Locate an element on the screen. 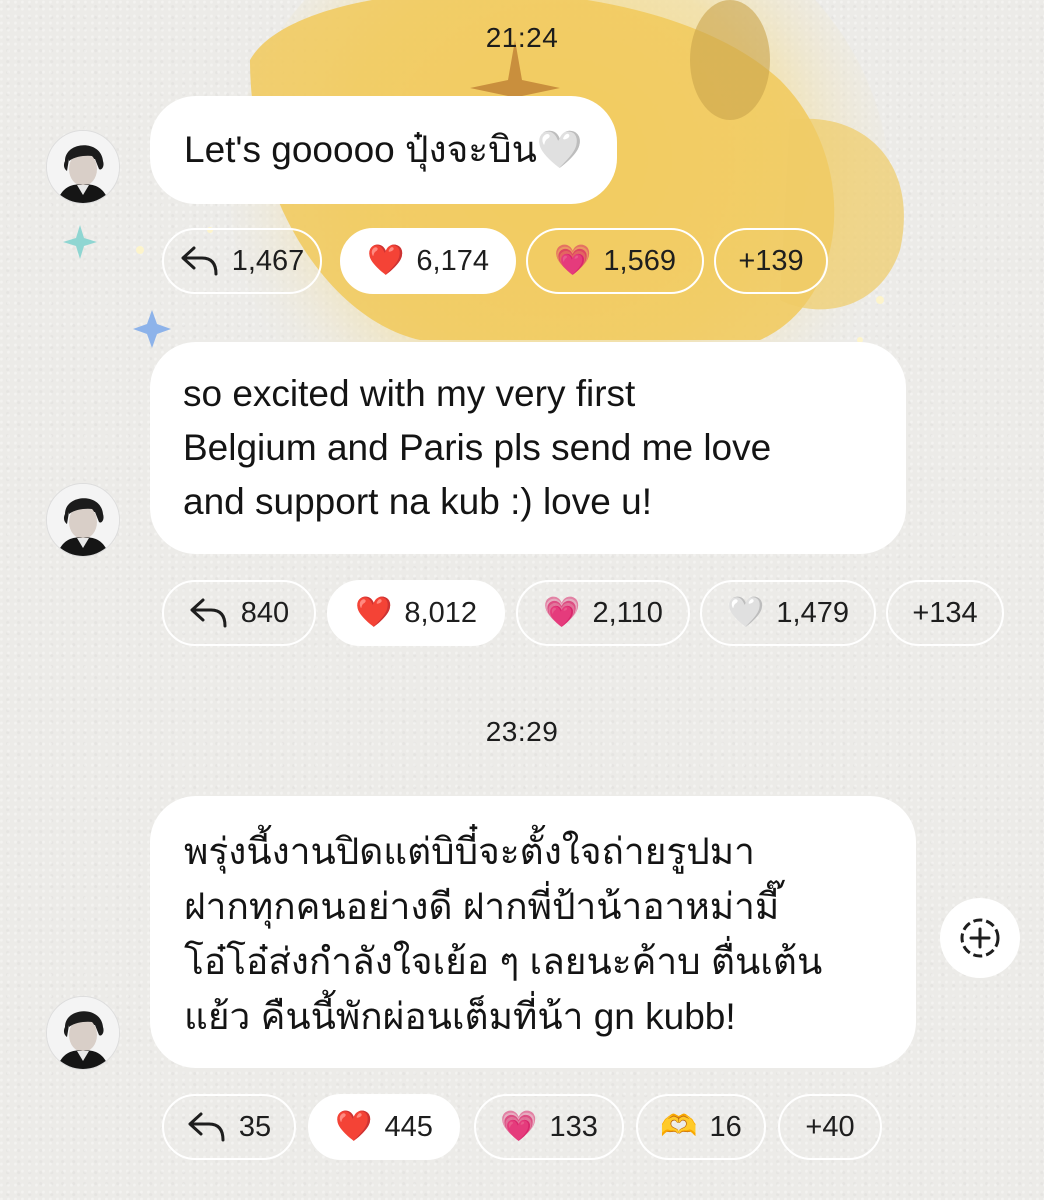  reaction-count: 6,174 is located at coordinates (452, 260).